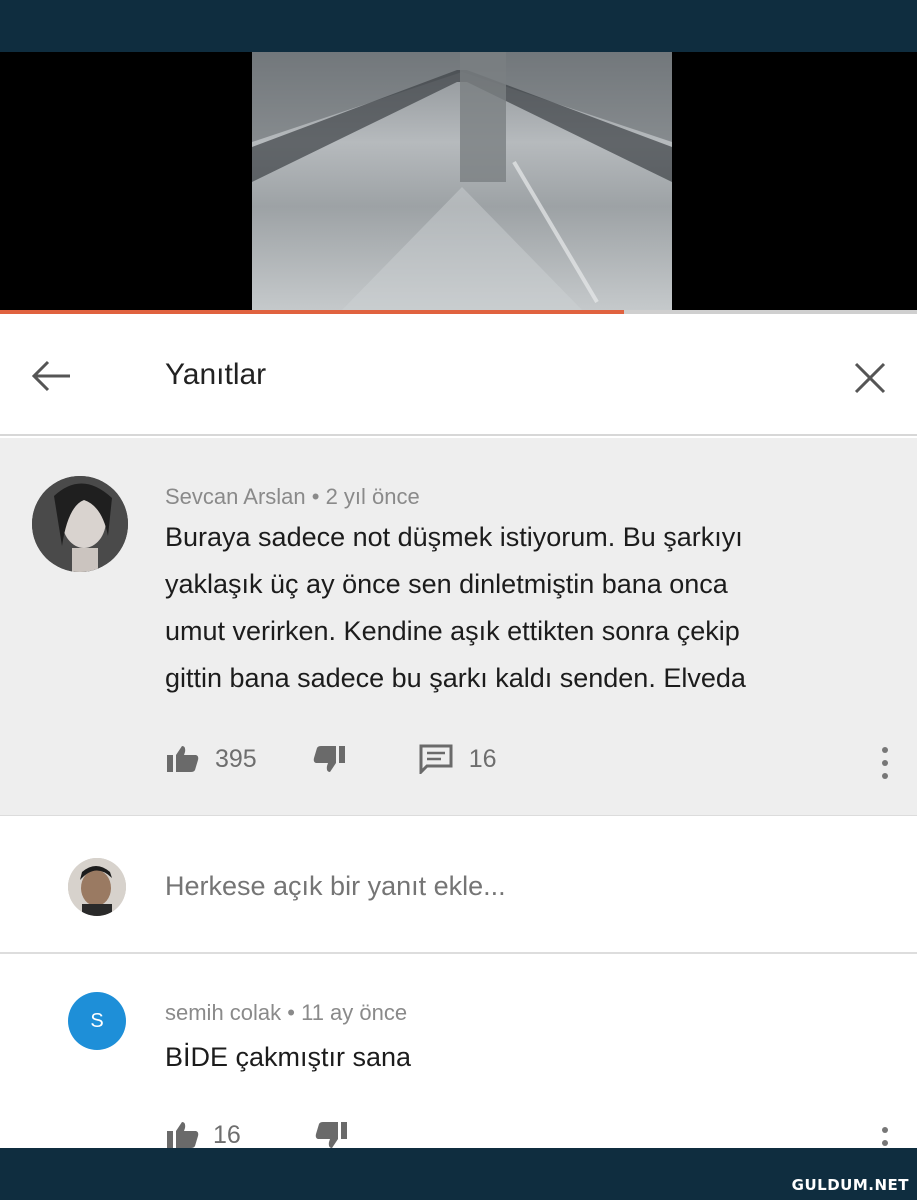 This screenshot has width=917, height=1200. What do you see at coordinates (257, 1135) in the screenshot?
I see `reply-actions: 16` at bounding box center [257, 1135].